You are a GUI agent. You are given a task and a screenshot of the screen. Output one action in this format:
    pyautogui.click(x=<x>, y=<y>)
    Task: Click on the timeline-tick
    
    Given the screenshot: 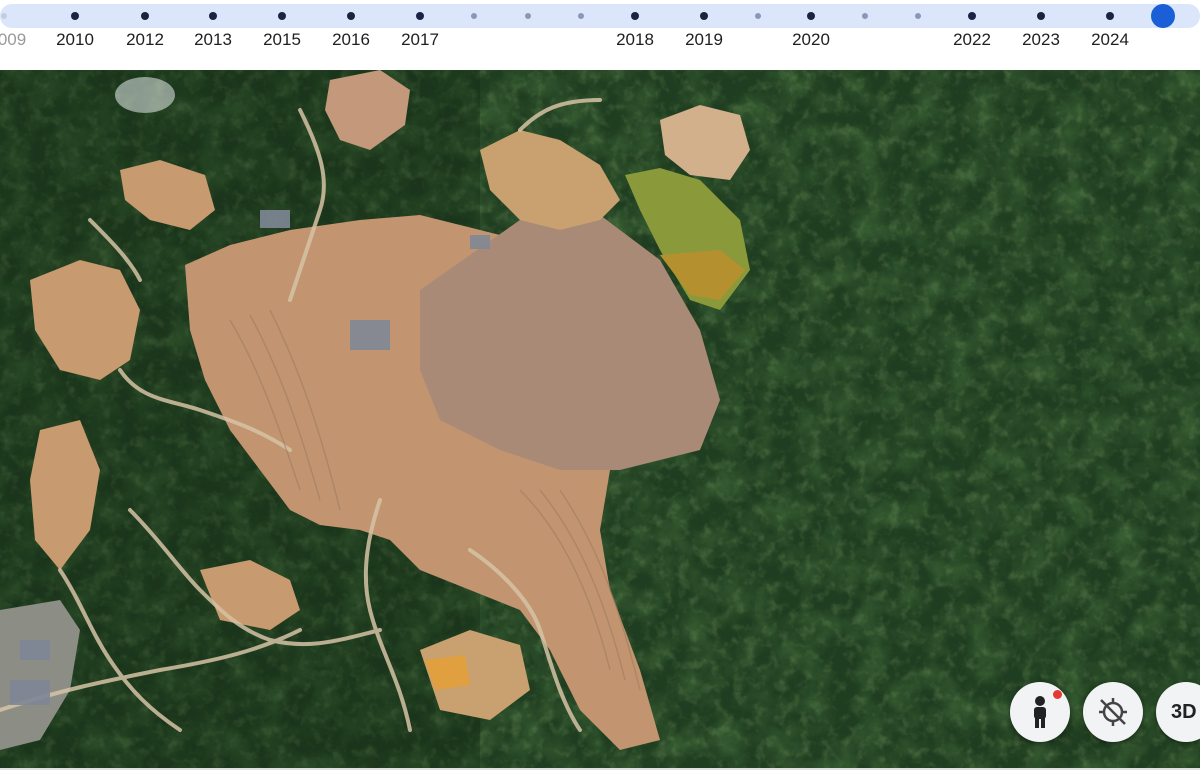 What is the action you would take?
    pyautogui.click(x=4, y=16)
    